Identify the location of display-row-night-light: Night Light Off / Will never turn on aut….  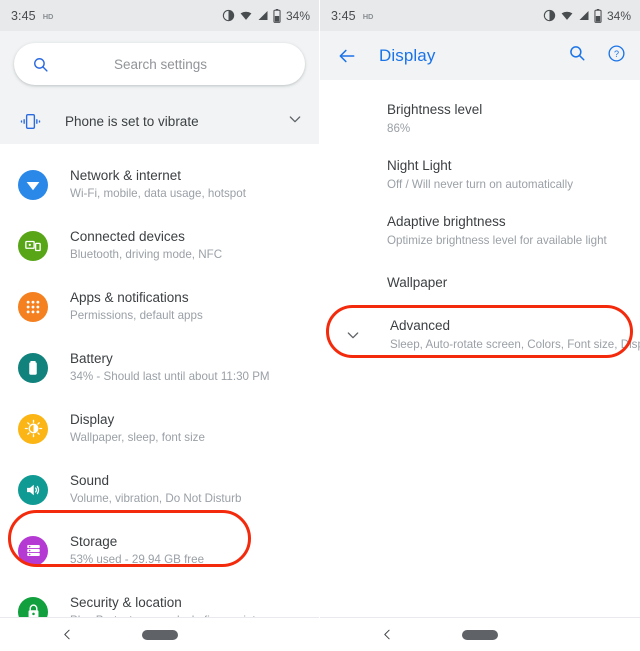
(480, 175).